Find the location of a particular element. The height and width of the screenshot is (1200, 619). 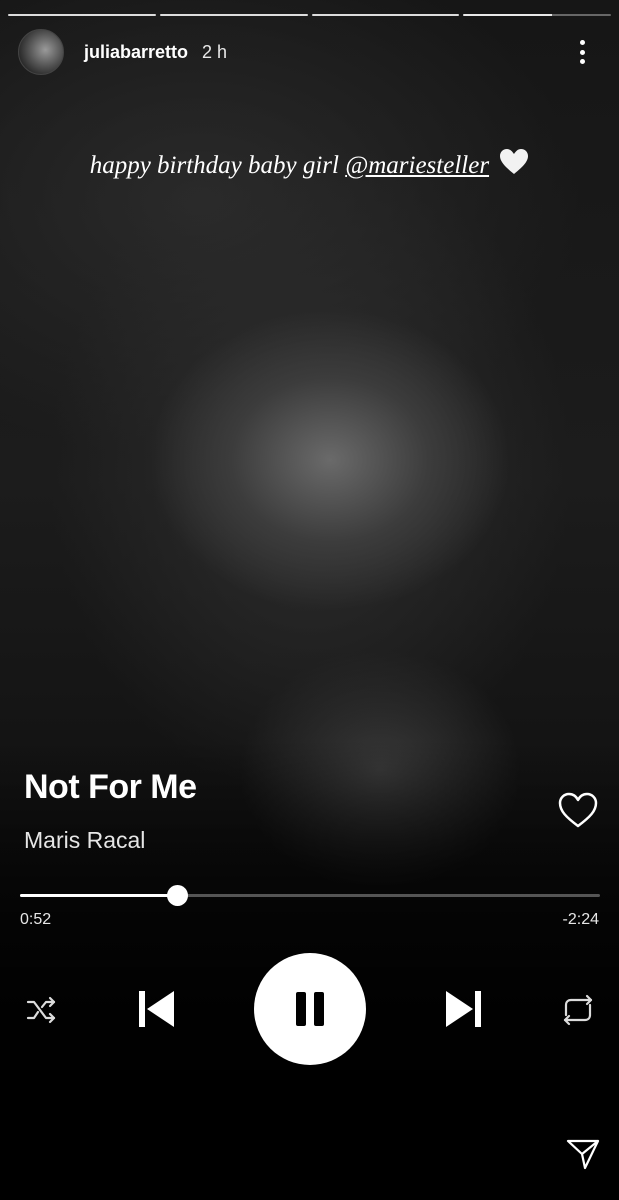

elapsed-time: 0:52 is located at coordinates (36, 919).